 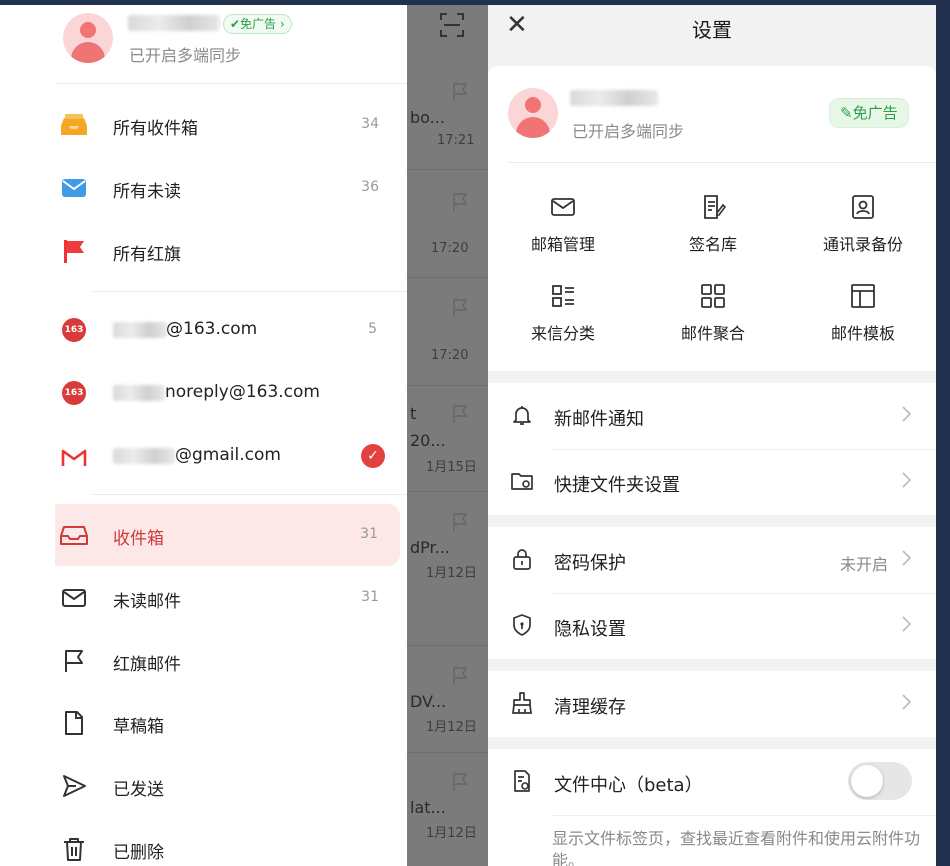 What do you see at coordinates (522, 559) in the screenshot?
I see `lock-icon` at bounding box center [522, 559].